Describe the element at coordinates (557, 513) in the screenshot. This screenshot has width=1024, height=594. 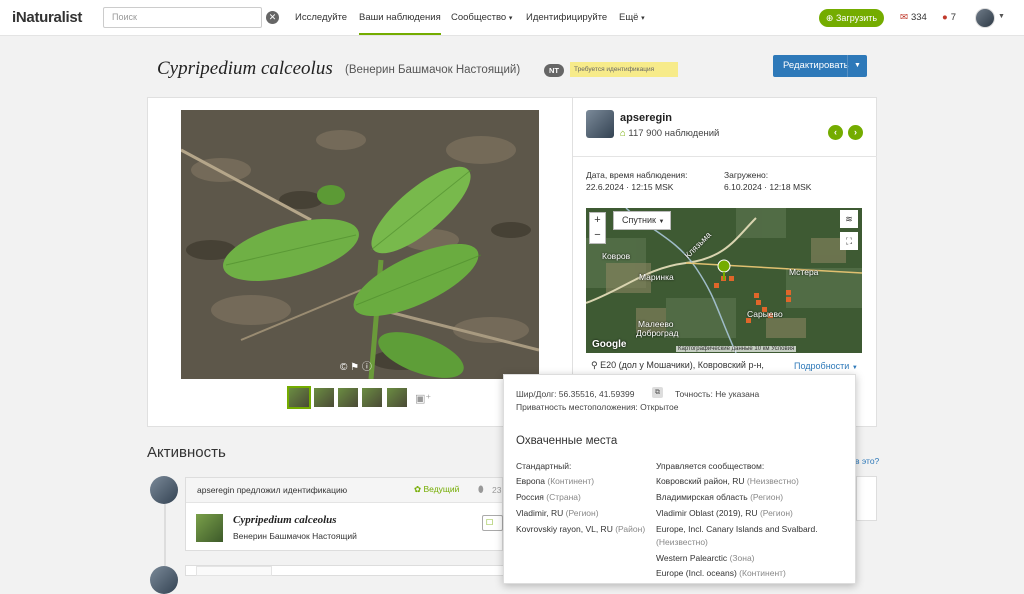
I see `standard-place-item: Vladimir, RU (Регион)` at that location.